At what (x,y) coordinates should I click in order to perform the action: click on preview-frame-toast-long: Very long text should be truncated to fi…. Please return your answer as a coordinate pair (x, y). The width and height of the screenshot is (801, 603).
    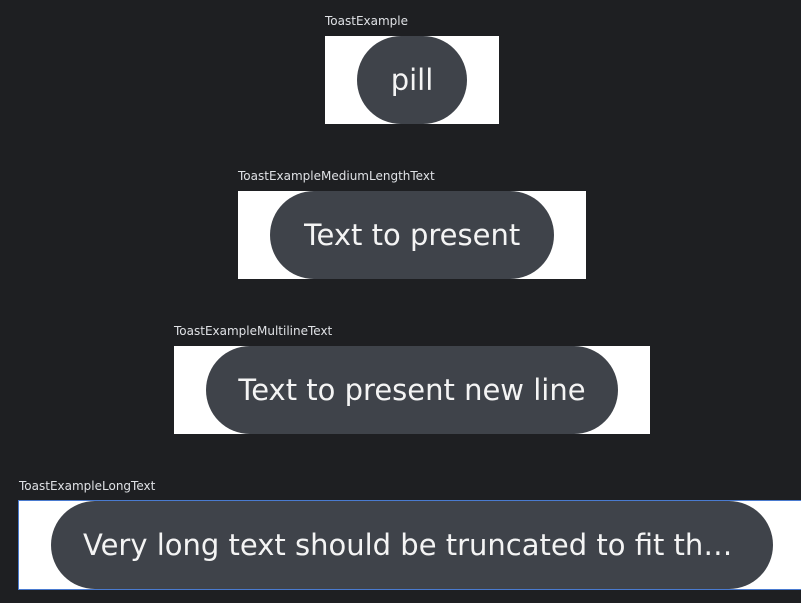
    Looking at the image, I should click on (409, 545).